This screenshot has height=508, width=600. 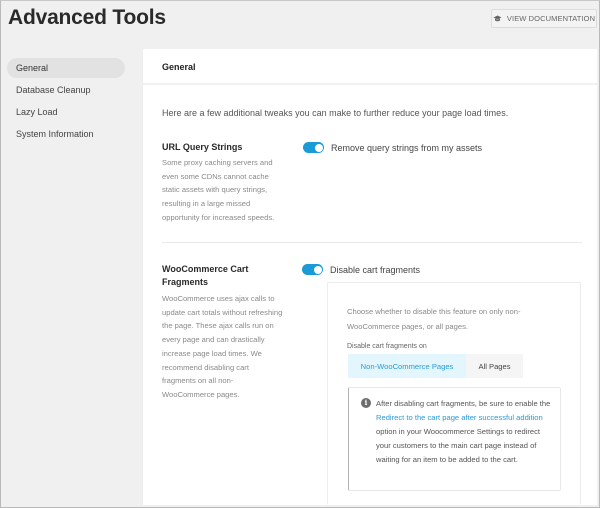 What do you see at coordinates (366, 403) in the screenshot?
I see `info-icon: i` at bounding box center [366, 403].